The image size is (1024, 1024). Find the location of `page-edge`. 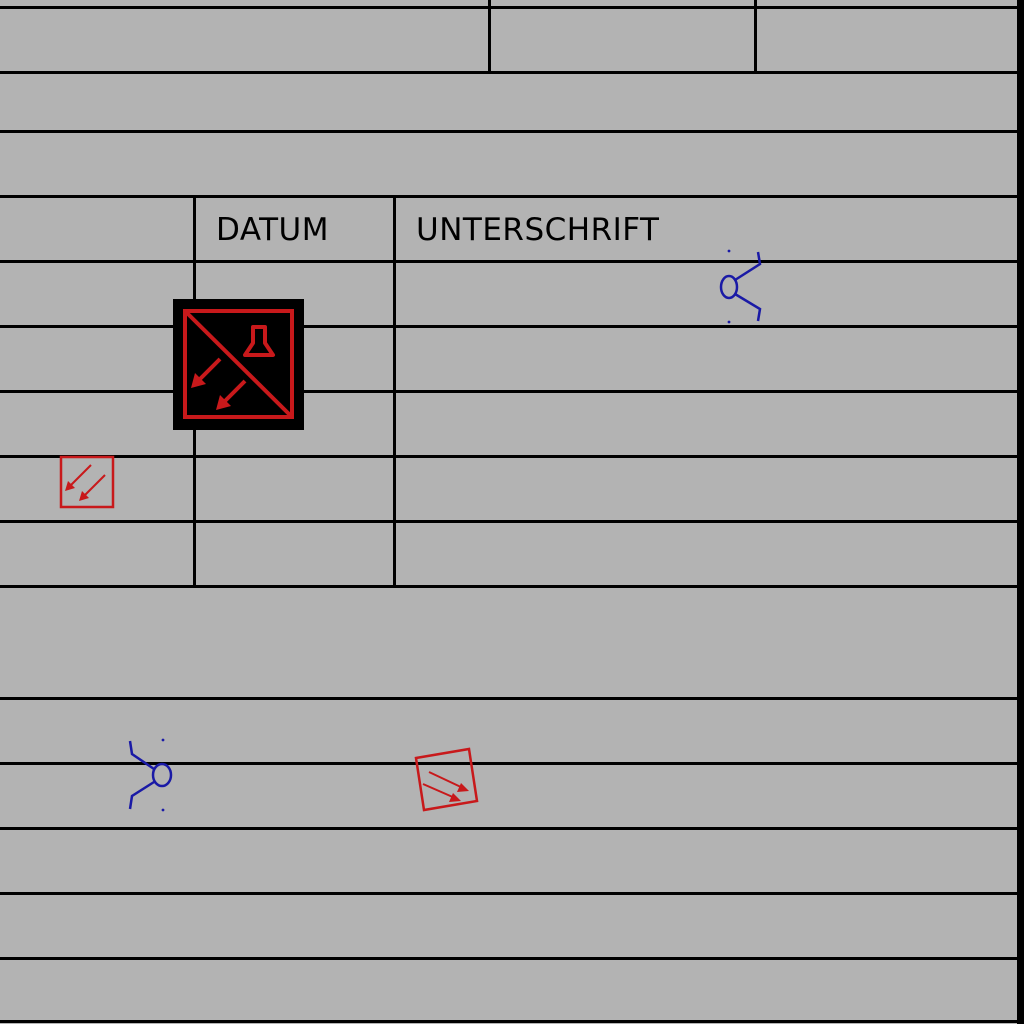

page-edge is located at coordinates (1020, 512).